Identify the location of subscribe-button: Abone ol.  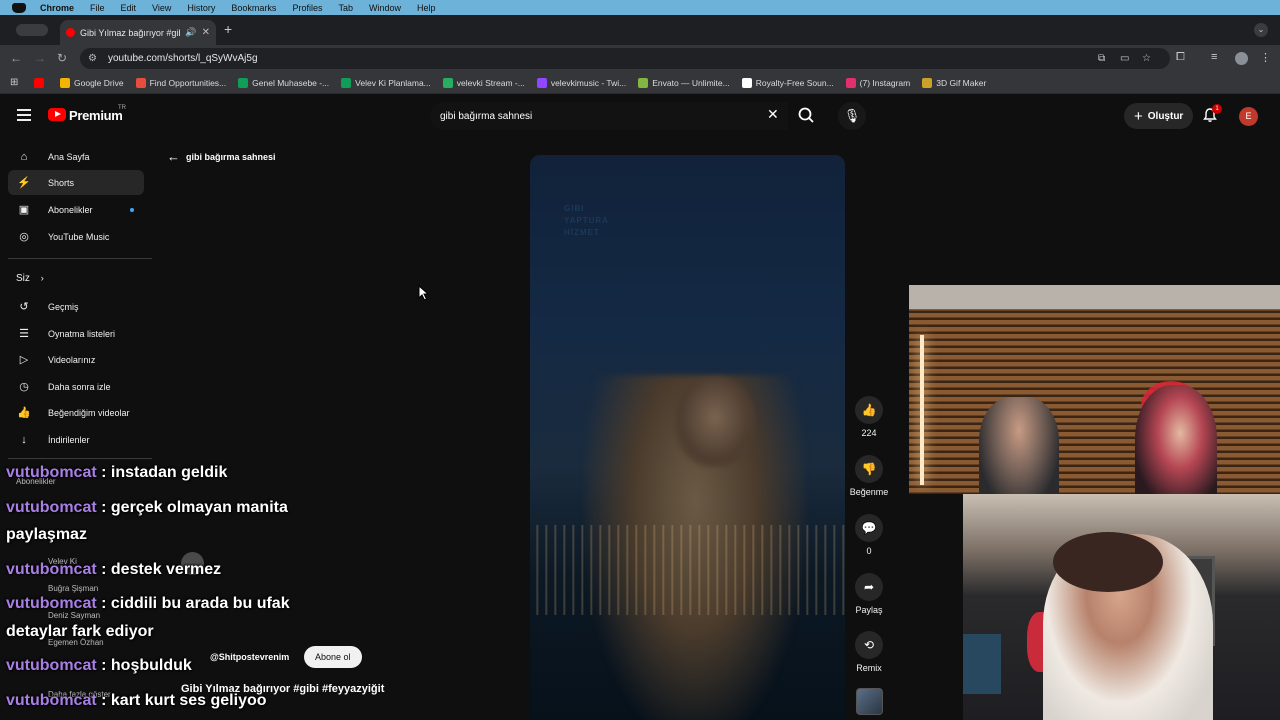
(333, 657).